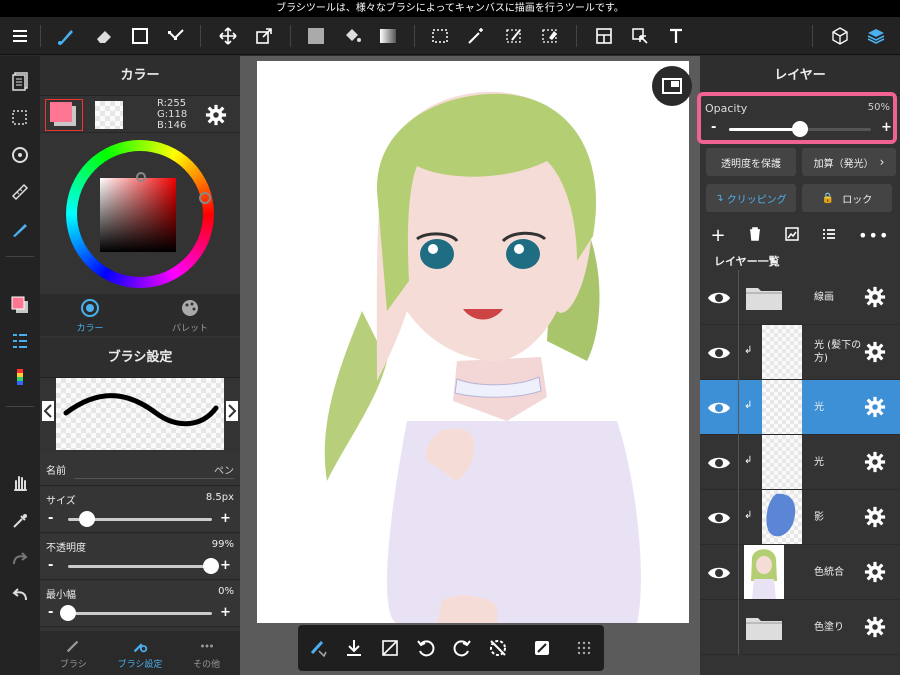  I want to click on bucket-tool-icon, so click(352, 36).